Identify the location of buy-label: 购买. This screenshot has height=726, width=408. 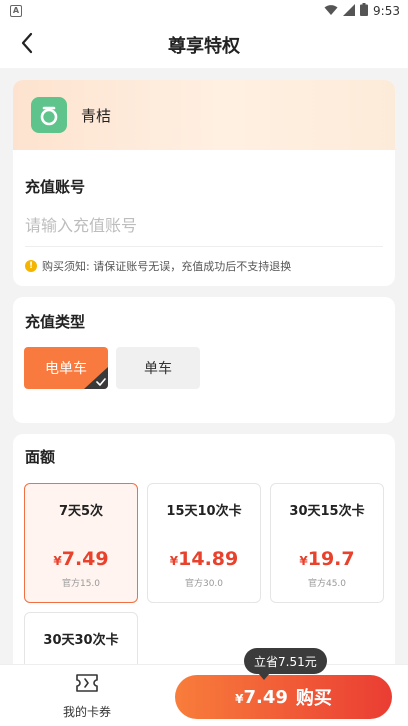
(313, 698).